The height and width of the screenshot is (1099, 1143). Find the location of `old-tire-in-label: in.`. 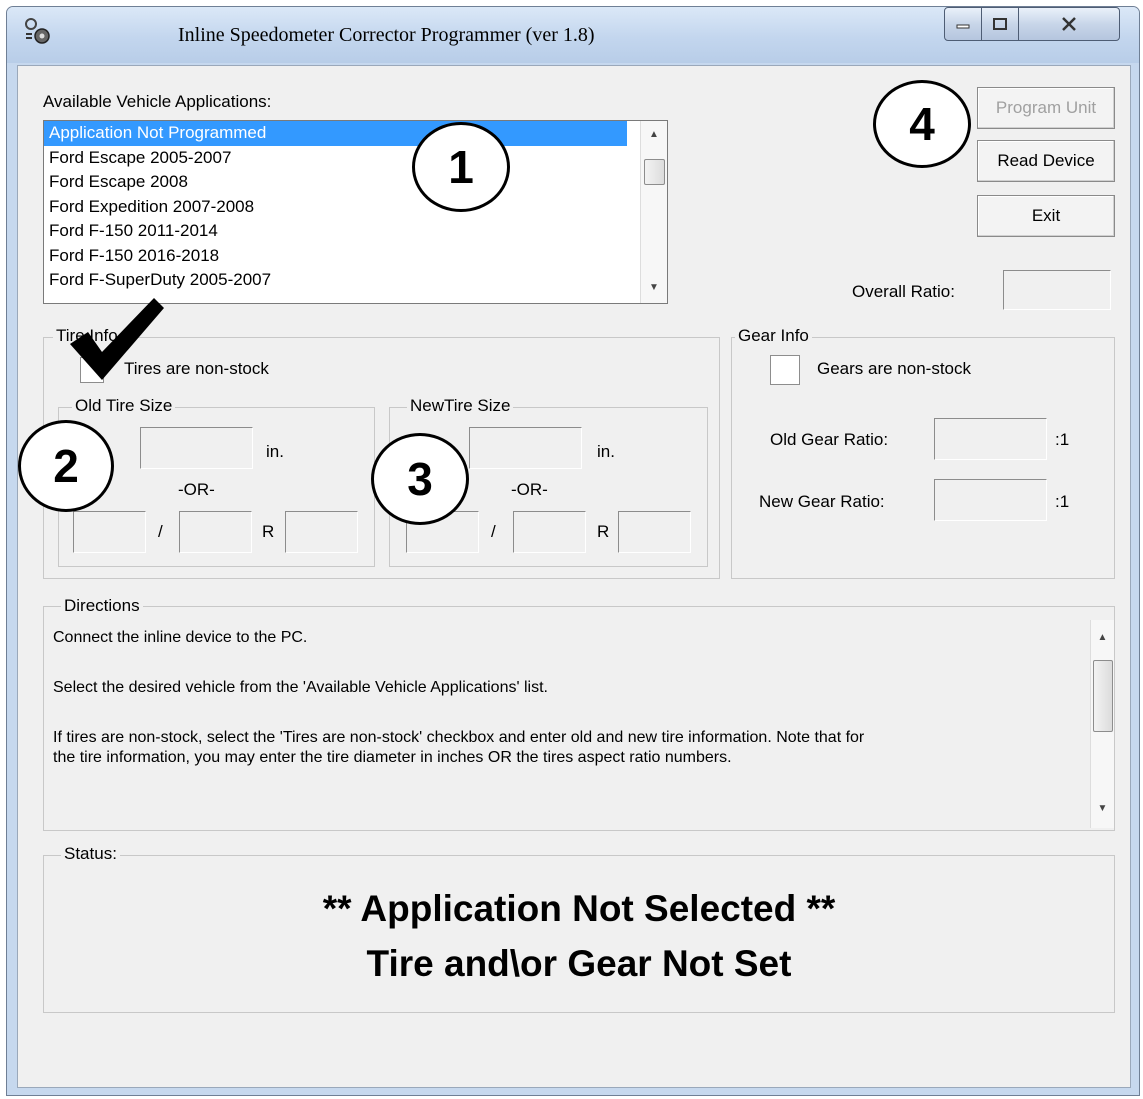

old-tire-in-label: in. is located at coordinates (275, 451).